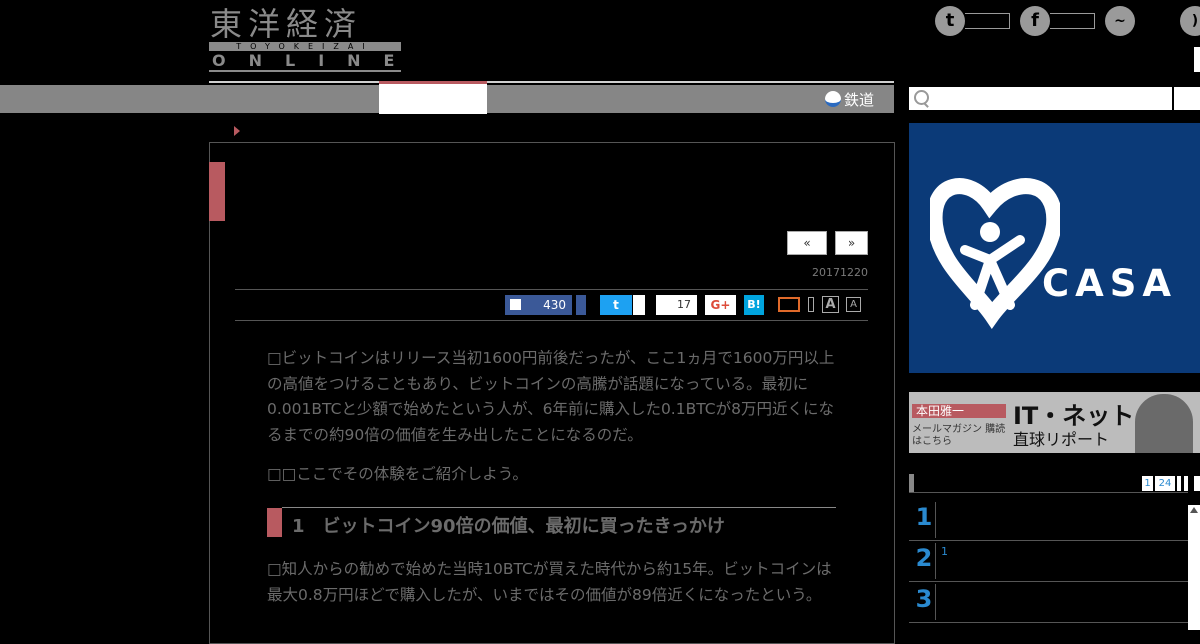 The width and height of the screenshot is (1200, 644). I want to click on logo-japanese: 東洋経済, so click(286, 24).